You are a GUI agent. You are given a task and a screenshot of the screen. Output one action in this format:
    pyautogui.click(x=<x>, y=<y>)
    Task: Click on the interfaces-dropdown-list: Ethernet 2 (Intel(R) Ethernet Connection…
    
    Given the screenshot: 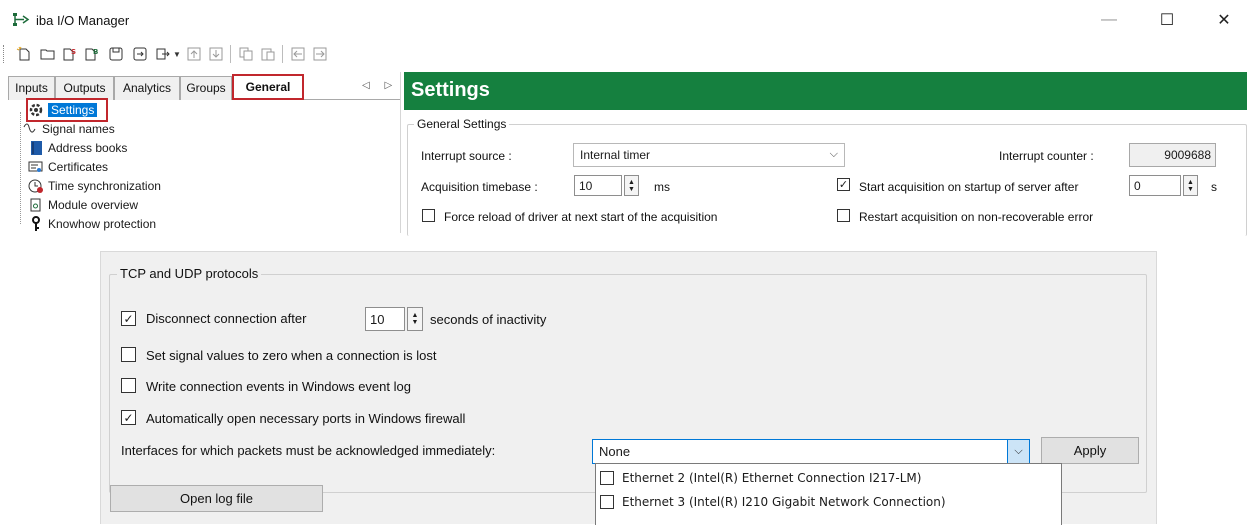 What is the action you would take?
    pyautogui.click(x=828, y=494)
    